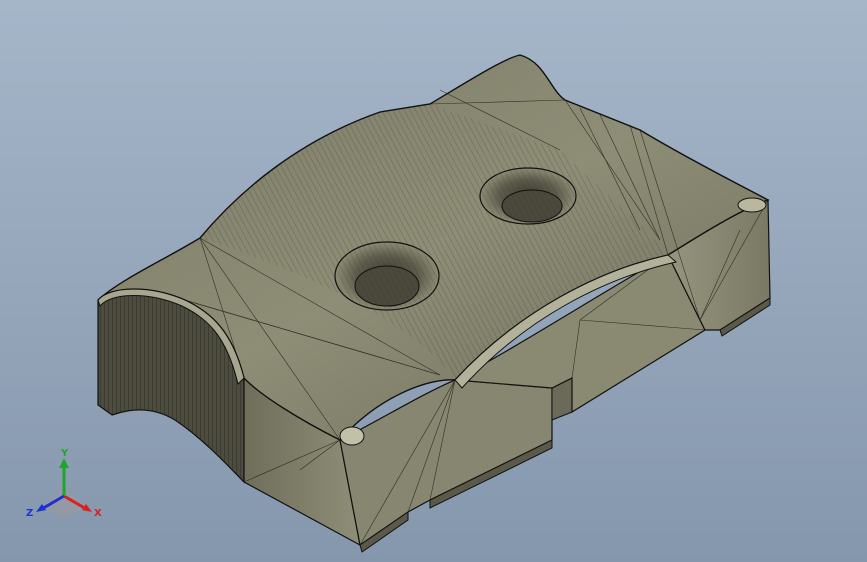 This screenshot has height=562, width=867. I want to click on triad-y-arrow, so click(64, 463).